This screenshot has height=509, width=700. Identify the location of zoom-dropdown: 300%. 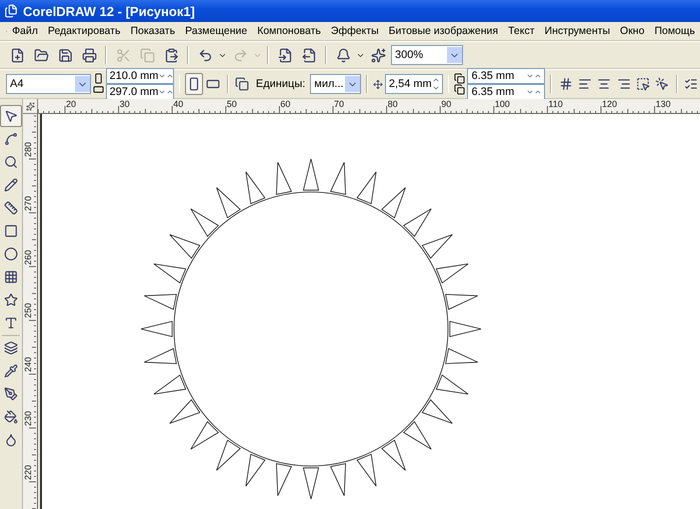
(427, 55).